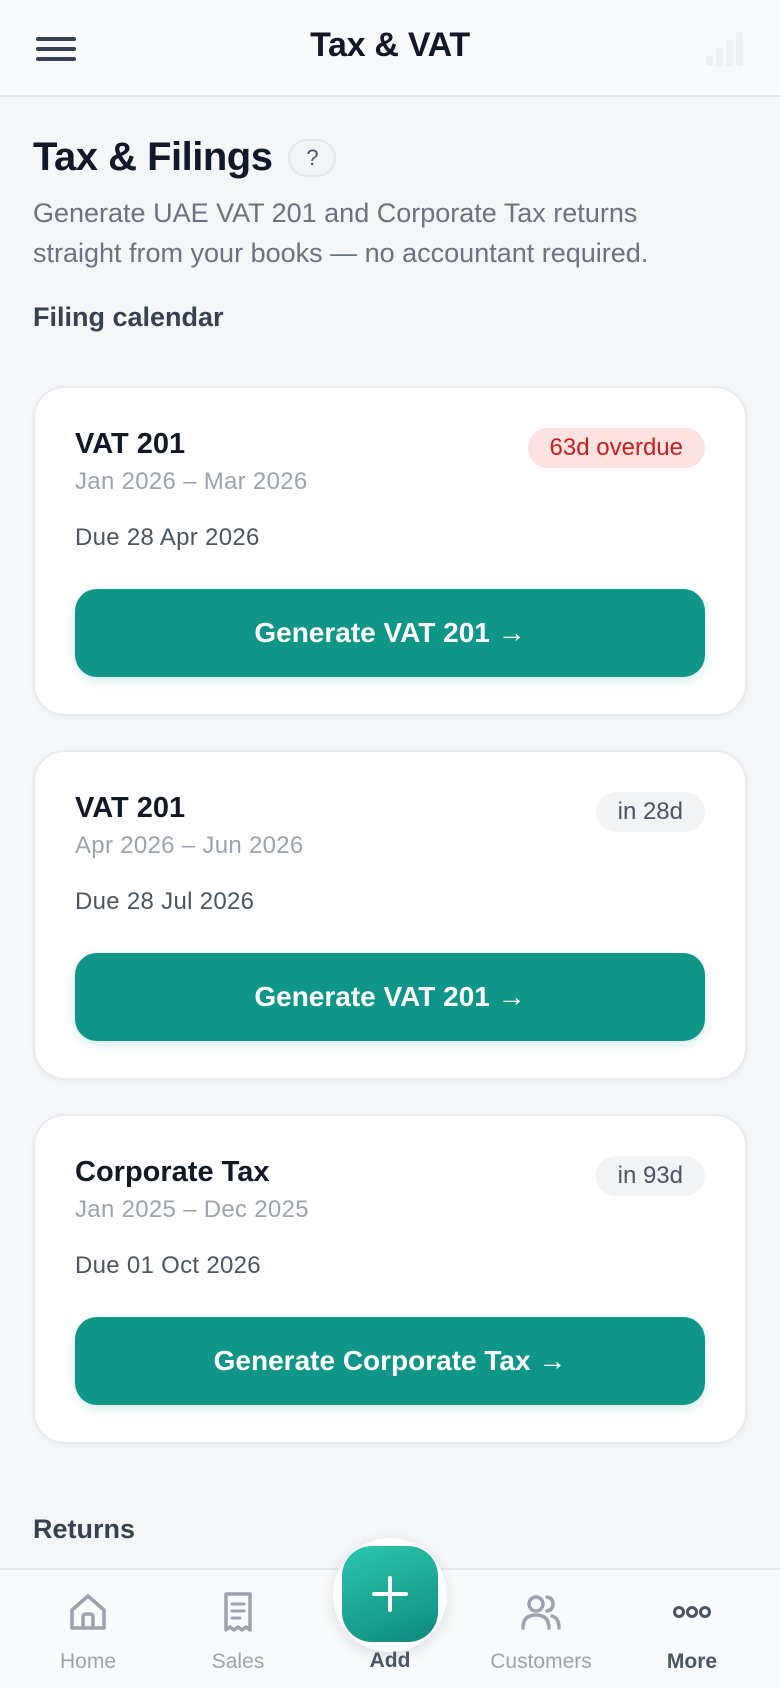 The height and width of the screenshot is (1688, 780). Describe the element at coordinates (390, 1660) in the screenshot. I see `nav-label-add: Add` at that location.